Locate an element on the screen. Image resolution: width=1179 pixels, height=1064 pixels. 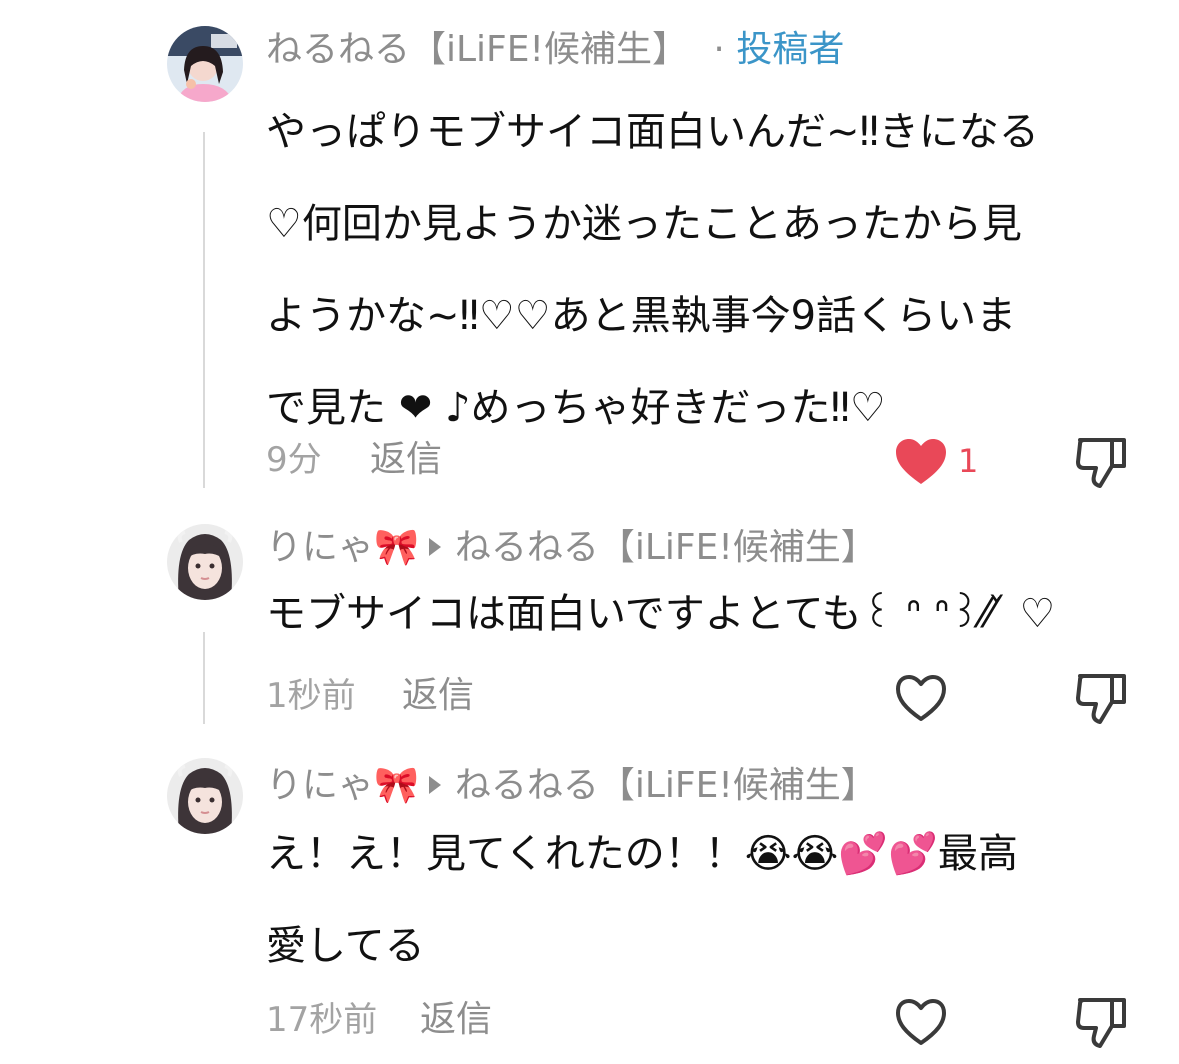
comment-2-header: りにゃ🎀 ねるねる【iLiFE!候補生】 is located at coordinates (571, 548).